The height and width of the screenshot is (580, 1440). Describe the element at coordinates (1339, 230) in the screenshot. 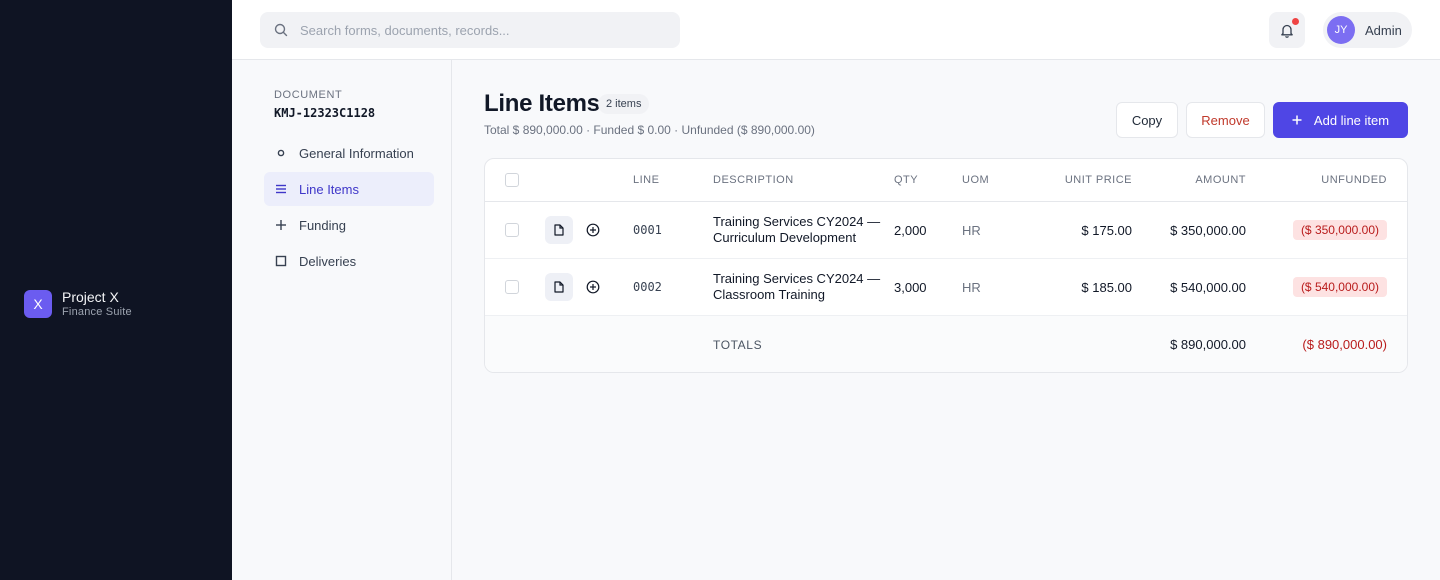

I see `unfunded-badge: ($ 350,000.00)` at that location.